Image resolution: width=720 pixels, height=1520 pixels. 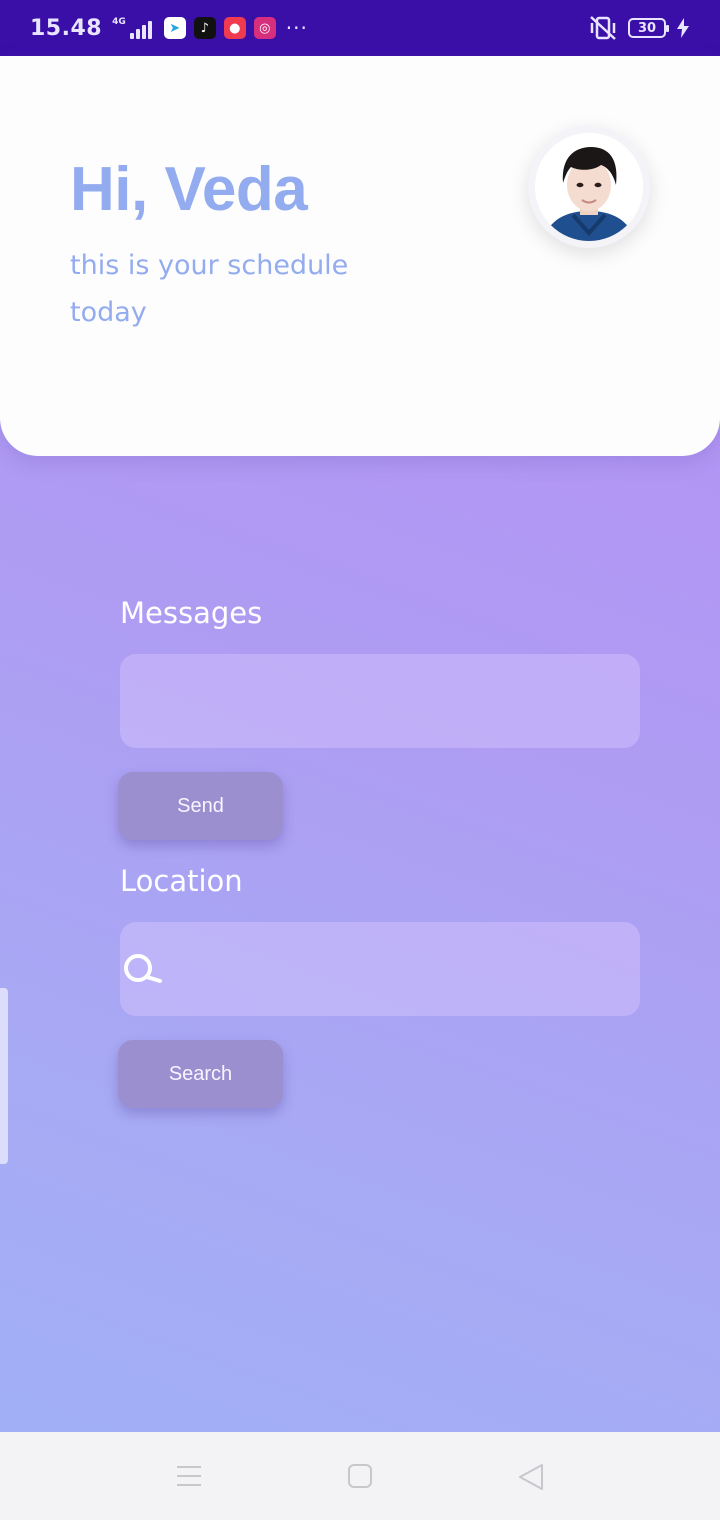 I want to click on messages-input, so click(x=380, y=701).